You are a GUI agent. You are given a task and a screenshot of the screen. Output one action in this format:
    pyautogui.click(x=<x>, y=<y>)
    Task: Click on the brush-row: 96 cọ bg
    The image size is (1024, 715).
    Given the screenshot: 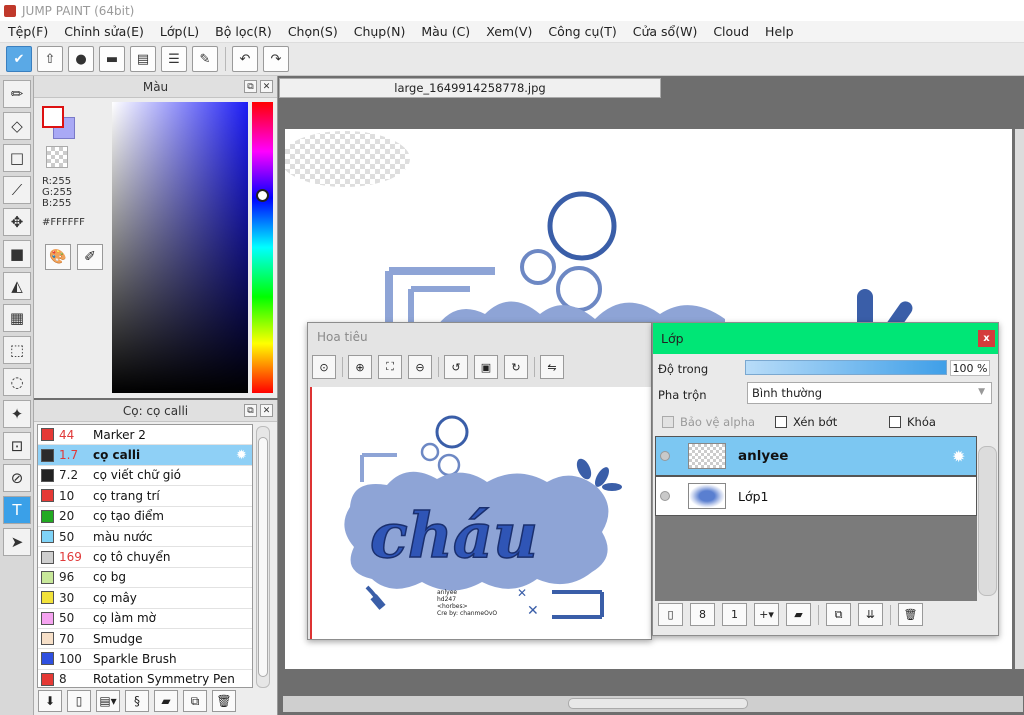 What is the action you would take?
    pyautogui.click(x=145, y=578)
    